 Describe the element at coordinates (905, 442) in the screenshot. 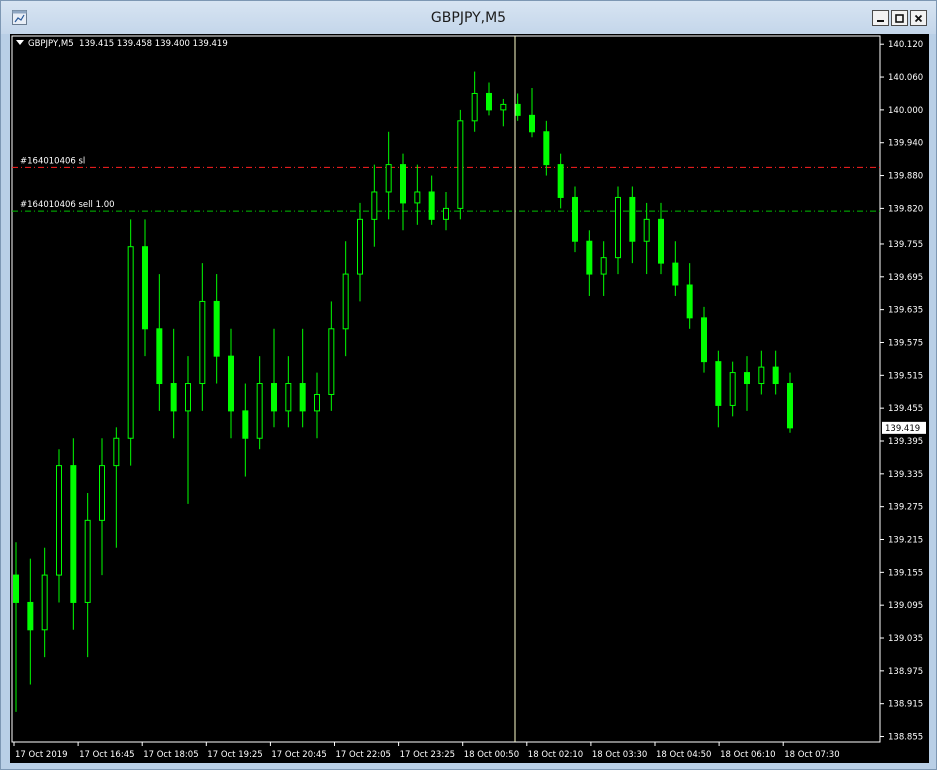

I see `y-tick-label: 139.395` at that location.